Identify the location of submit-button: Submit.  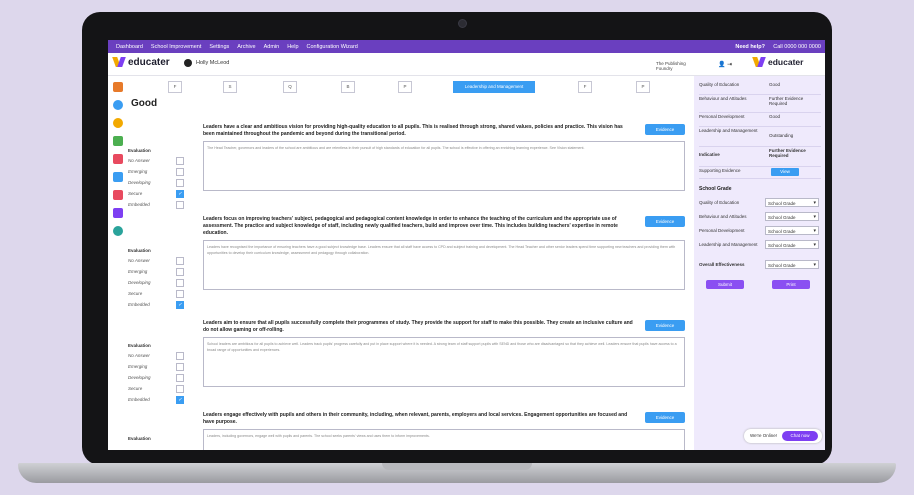
(725, 284).